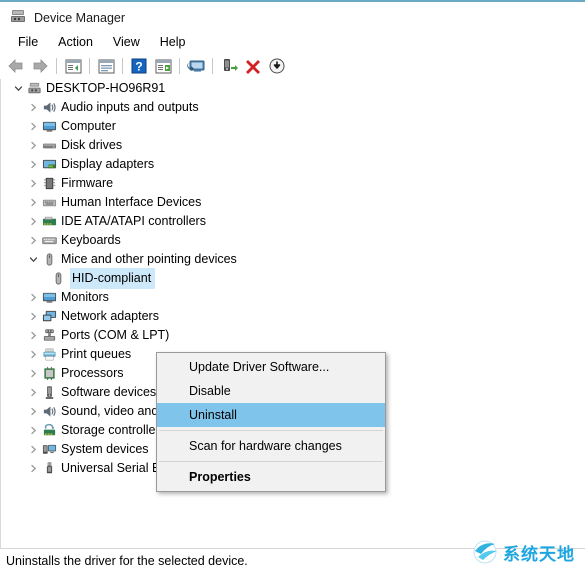 This screenshot has height=573, width=585. What do you see at coordinates (271, 477) in the screenshot?
I see `context-menu-item-properties: Properties` at bounding box center [271, 477].